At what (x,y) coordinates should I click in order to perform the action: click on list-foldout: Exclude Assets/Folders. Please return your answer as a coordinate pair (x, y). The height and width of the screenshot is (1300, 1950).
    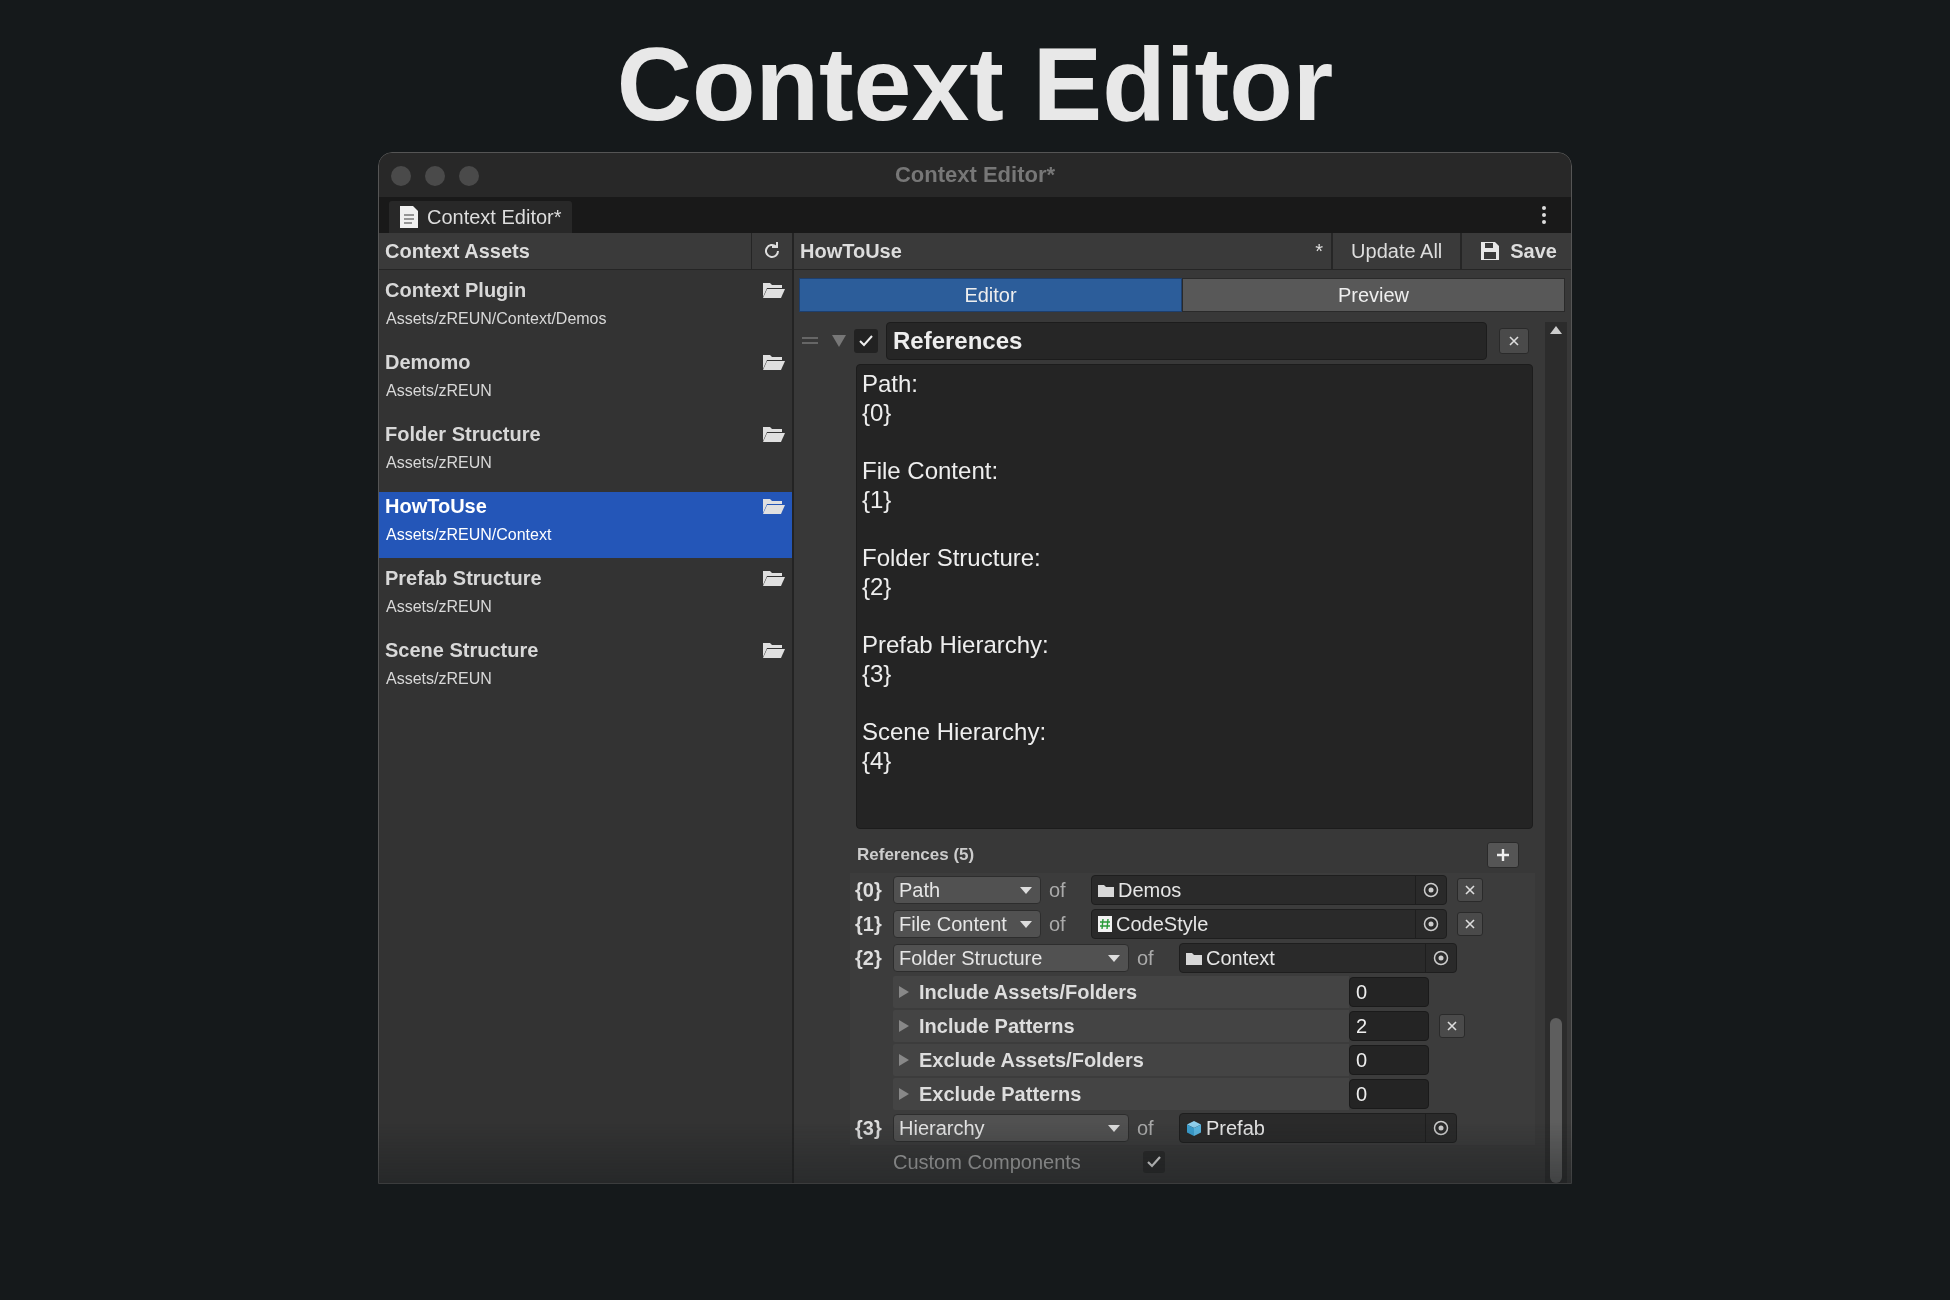
    Looking at the image, I should click on (1121, 1060).